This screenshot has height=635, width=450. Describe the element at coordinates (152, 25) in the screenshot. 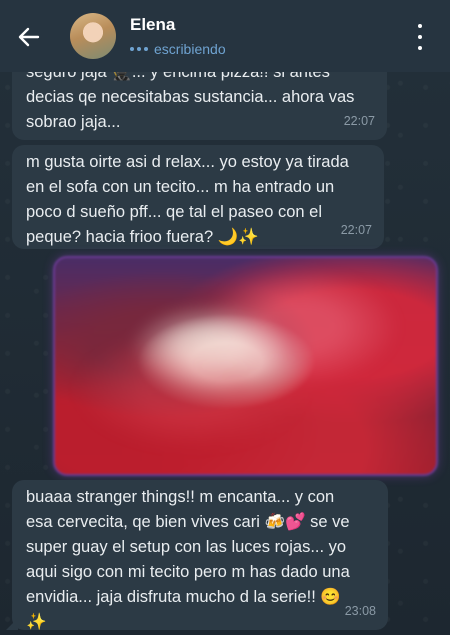

I see `contact-name: Elena` at that location.